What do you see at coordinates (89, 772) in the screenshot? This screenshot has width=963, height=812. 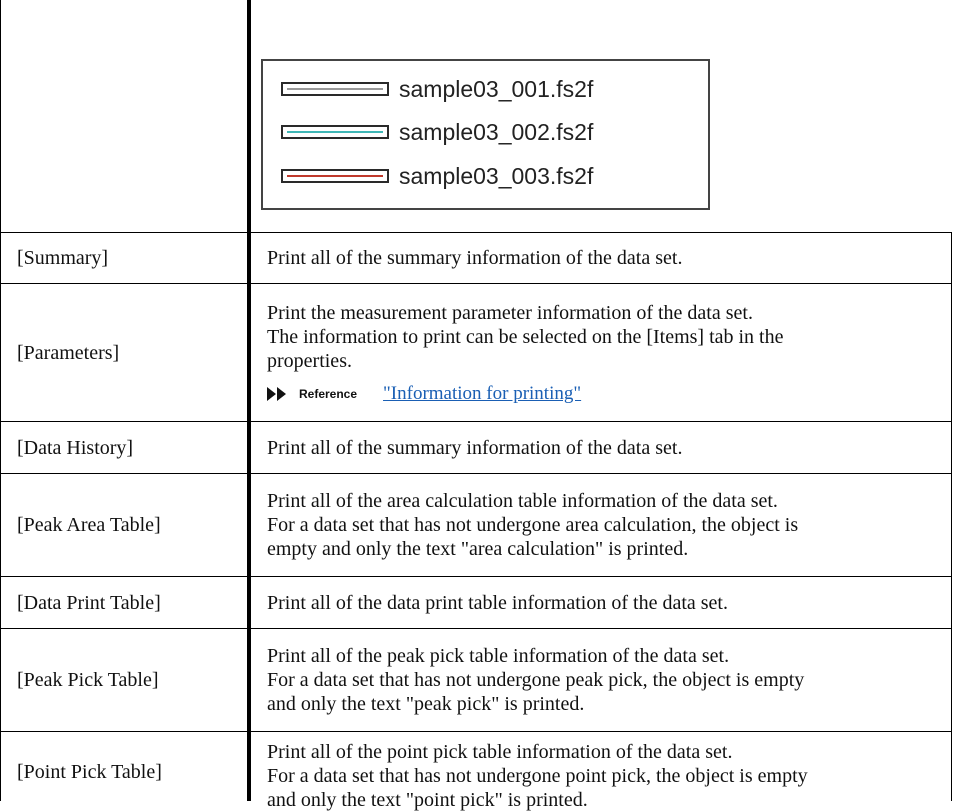 I see `item-name: [Point Pick Table]` at bounding box center [89, 772].